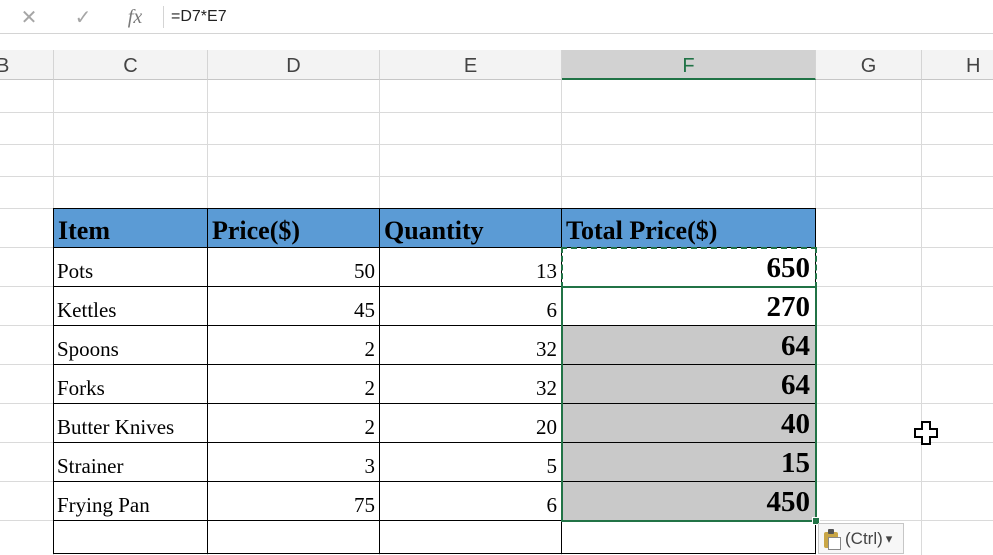 The height and width of the screenshot is (555, 993). I want to click on paste-options-label: (Ctrl), so click(864, 538).